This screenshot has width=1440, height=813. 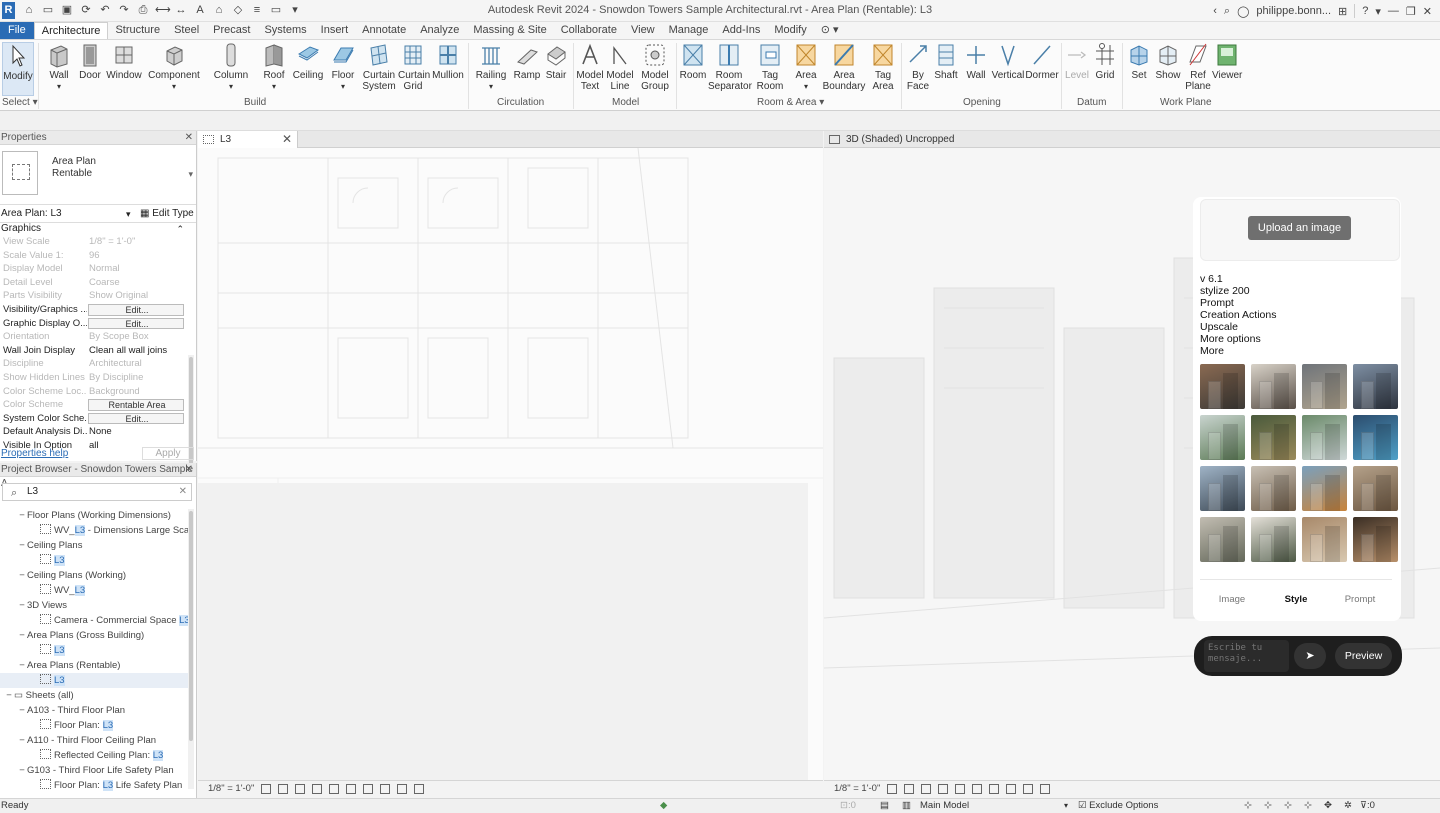 I want to click on grid-button: Grid, so click(x=1105, y=61).